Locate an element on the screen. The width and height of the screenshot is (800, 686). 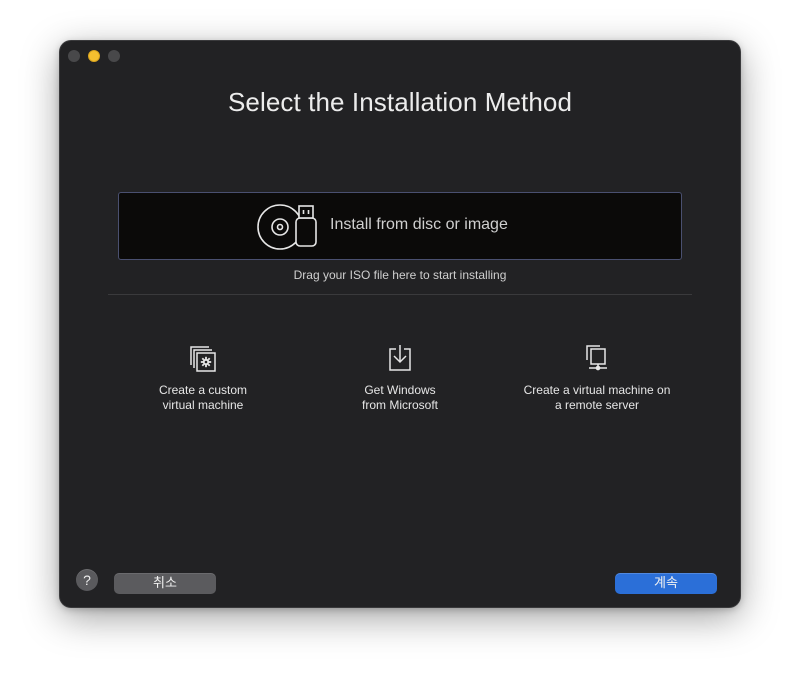
get-windows-label-line1: Get Windows is located at coordinates (400, 390).